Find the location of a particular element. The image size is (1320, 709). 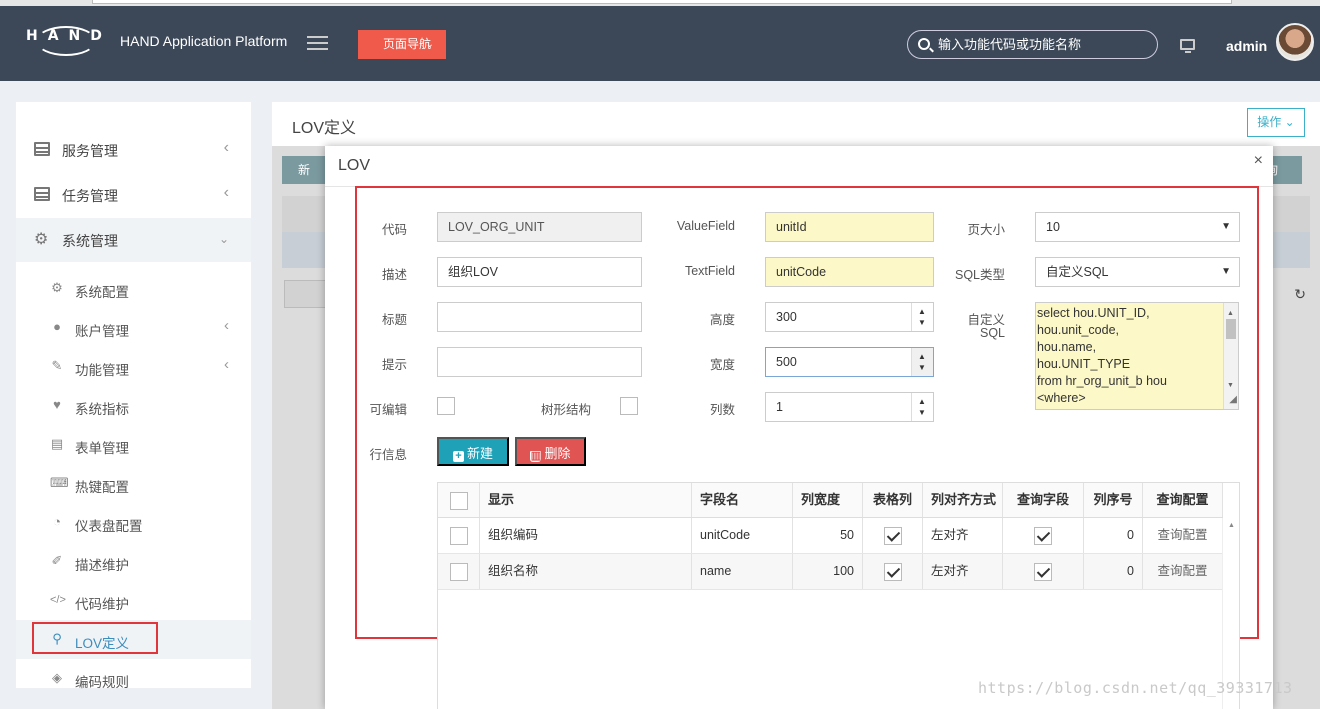

grid-header: 显示 字段名 列宽度 表格列 列对齐方式 查询字段 列序号 查询配置 is located at coordinates (830, 500).